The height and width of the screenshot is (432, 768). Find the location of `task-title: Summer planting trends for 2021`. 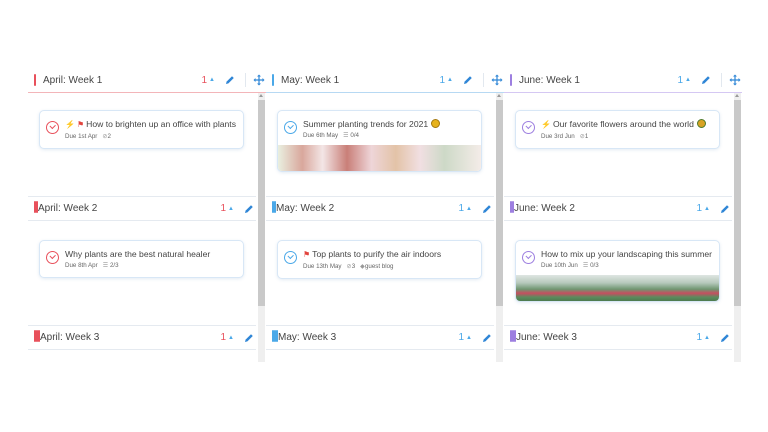

task-title: Summer planting trends for 2021 is located at coordinates (366, 124).